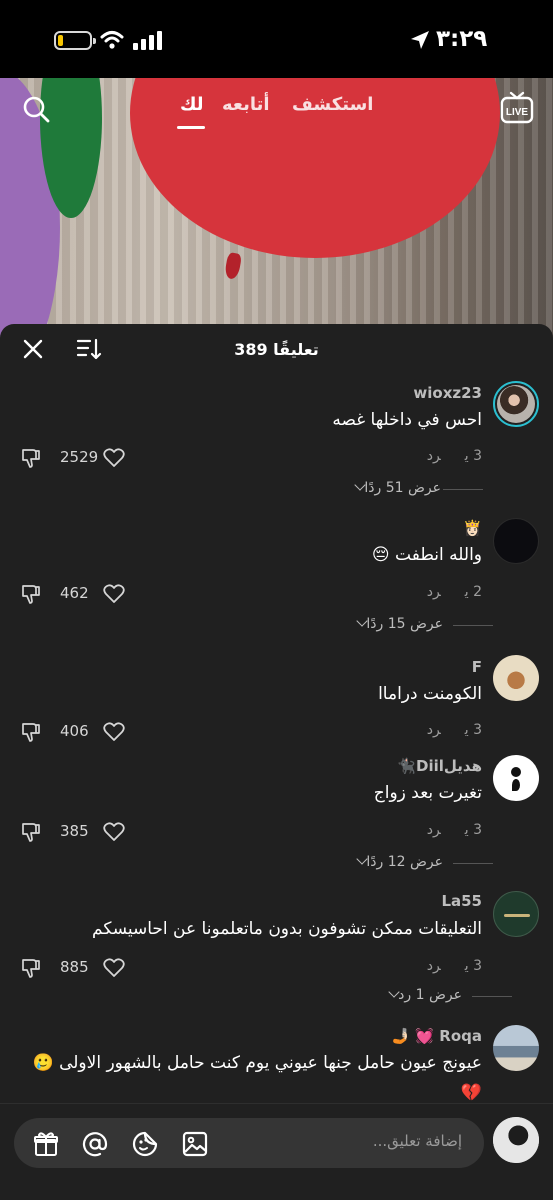  I want to click on comment-username: Roqa 💓 🤳🏻, so click(436, 1036).